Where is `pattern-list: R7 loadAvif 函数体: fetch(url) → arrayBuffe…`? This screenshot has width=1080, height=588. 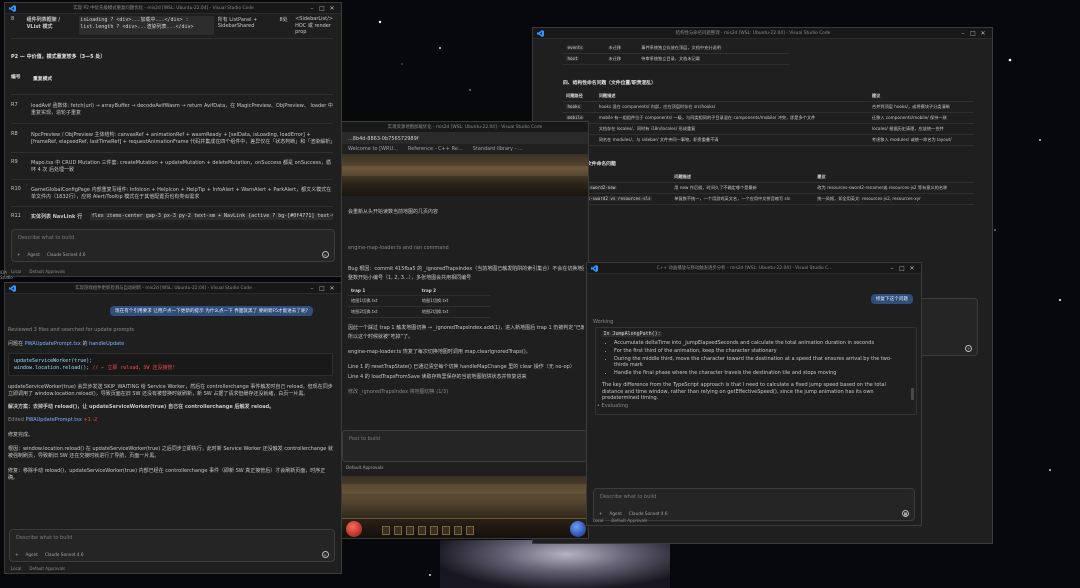 pattern-list: R7 loadAvif 函数体: fetch(url) → arrayBuffe… is located at coordinates (173, 160).